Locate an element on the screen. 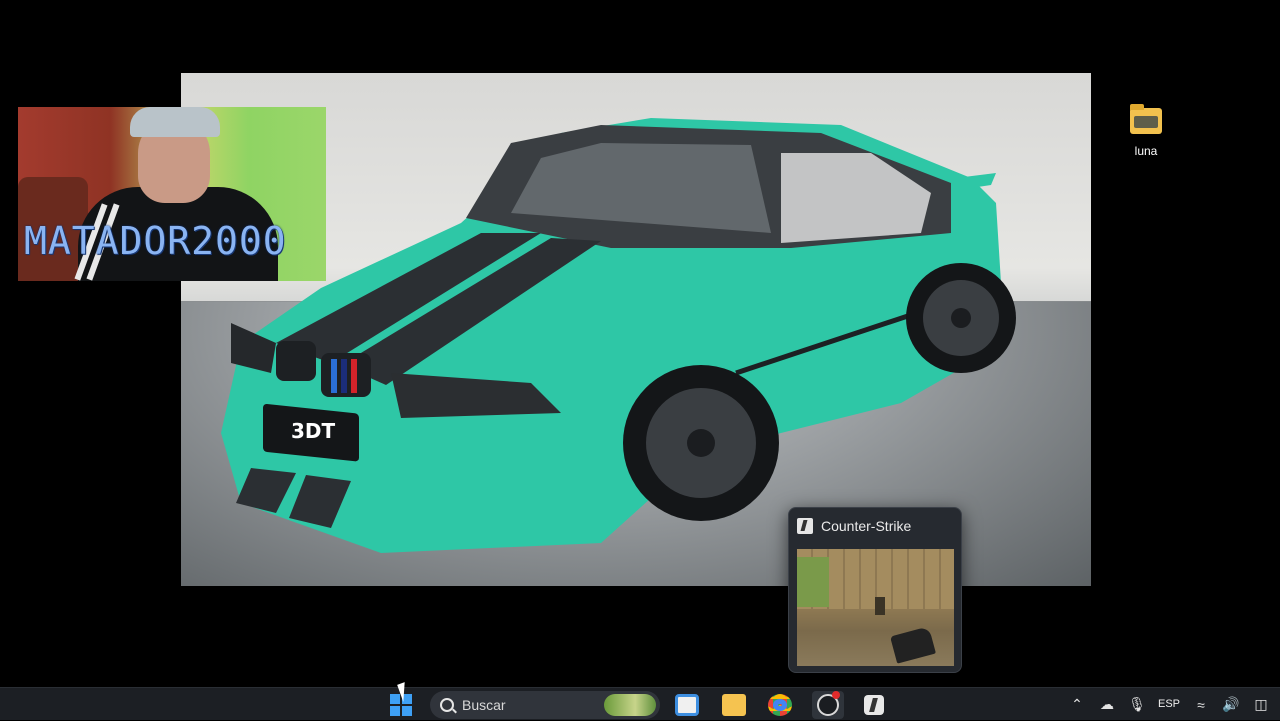 Image resolution: width=1280 pixels, height=721 pixels. game-enemy is located at coordinates (880, 606).